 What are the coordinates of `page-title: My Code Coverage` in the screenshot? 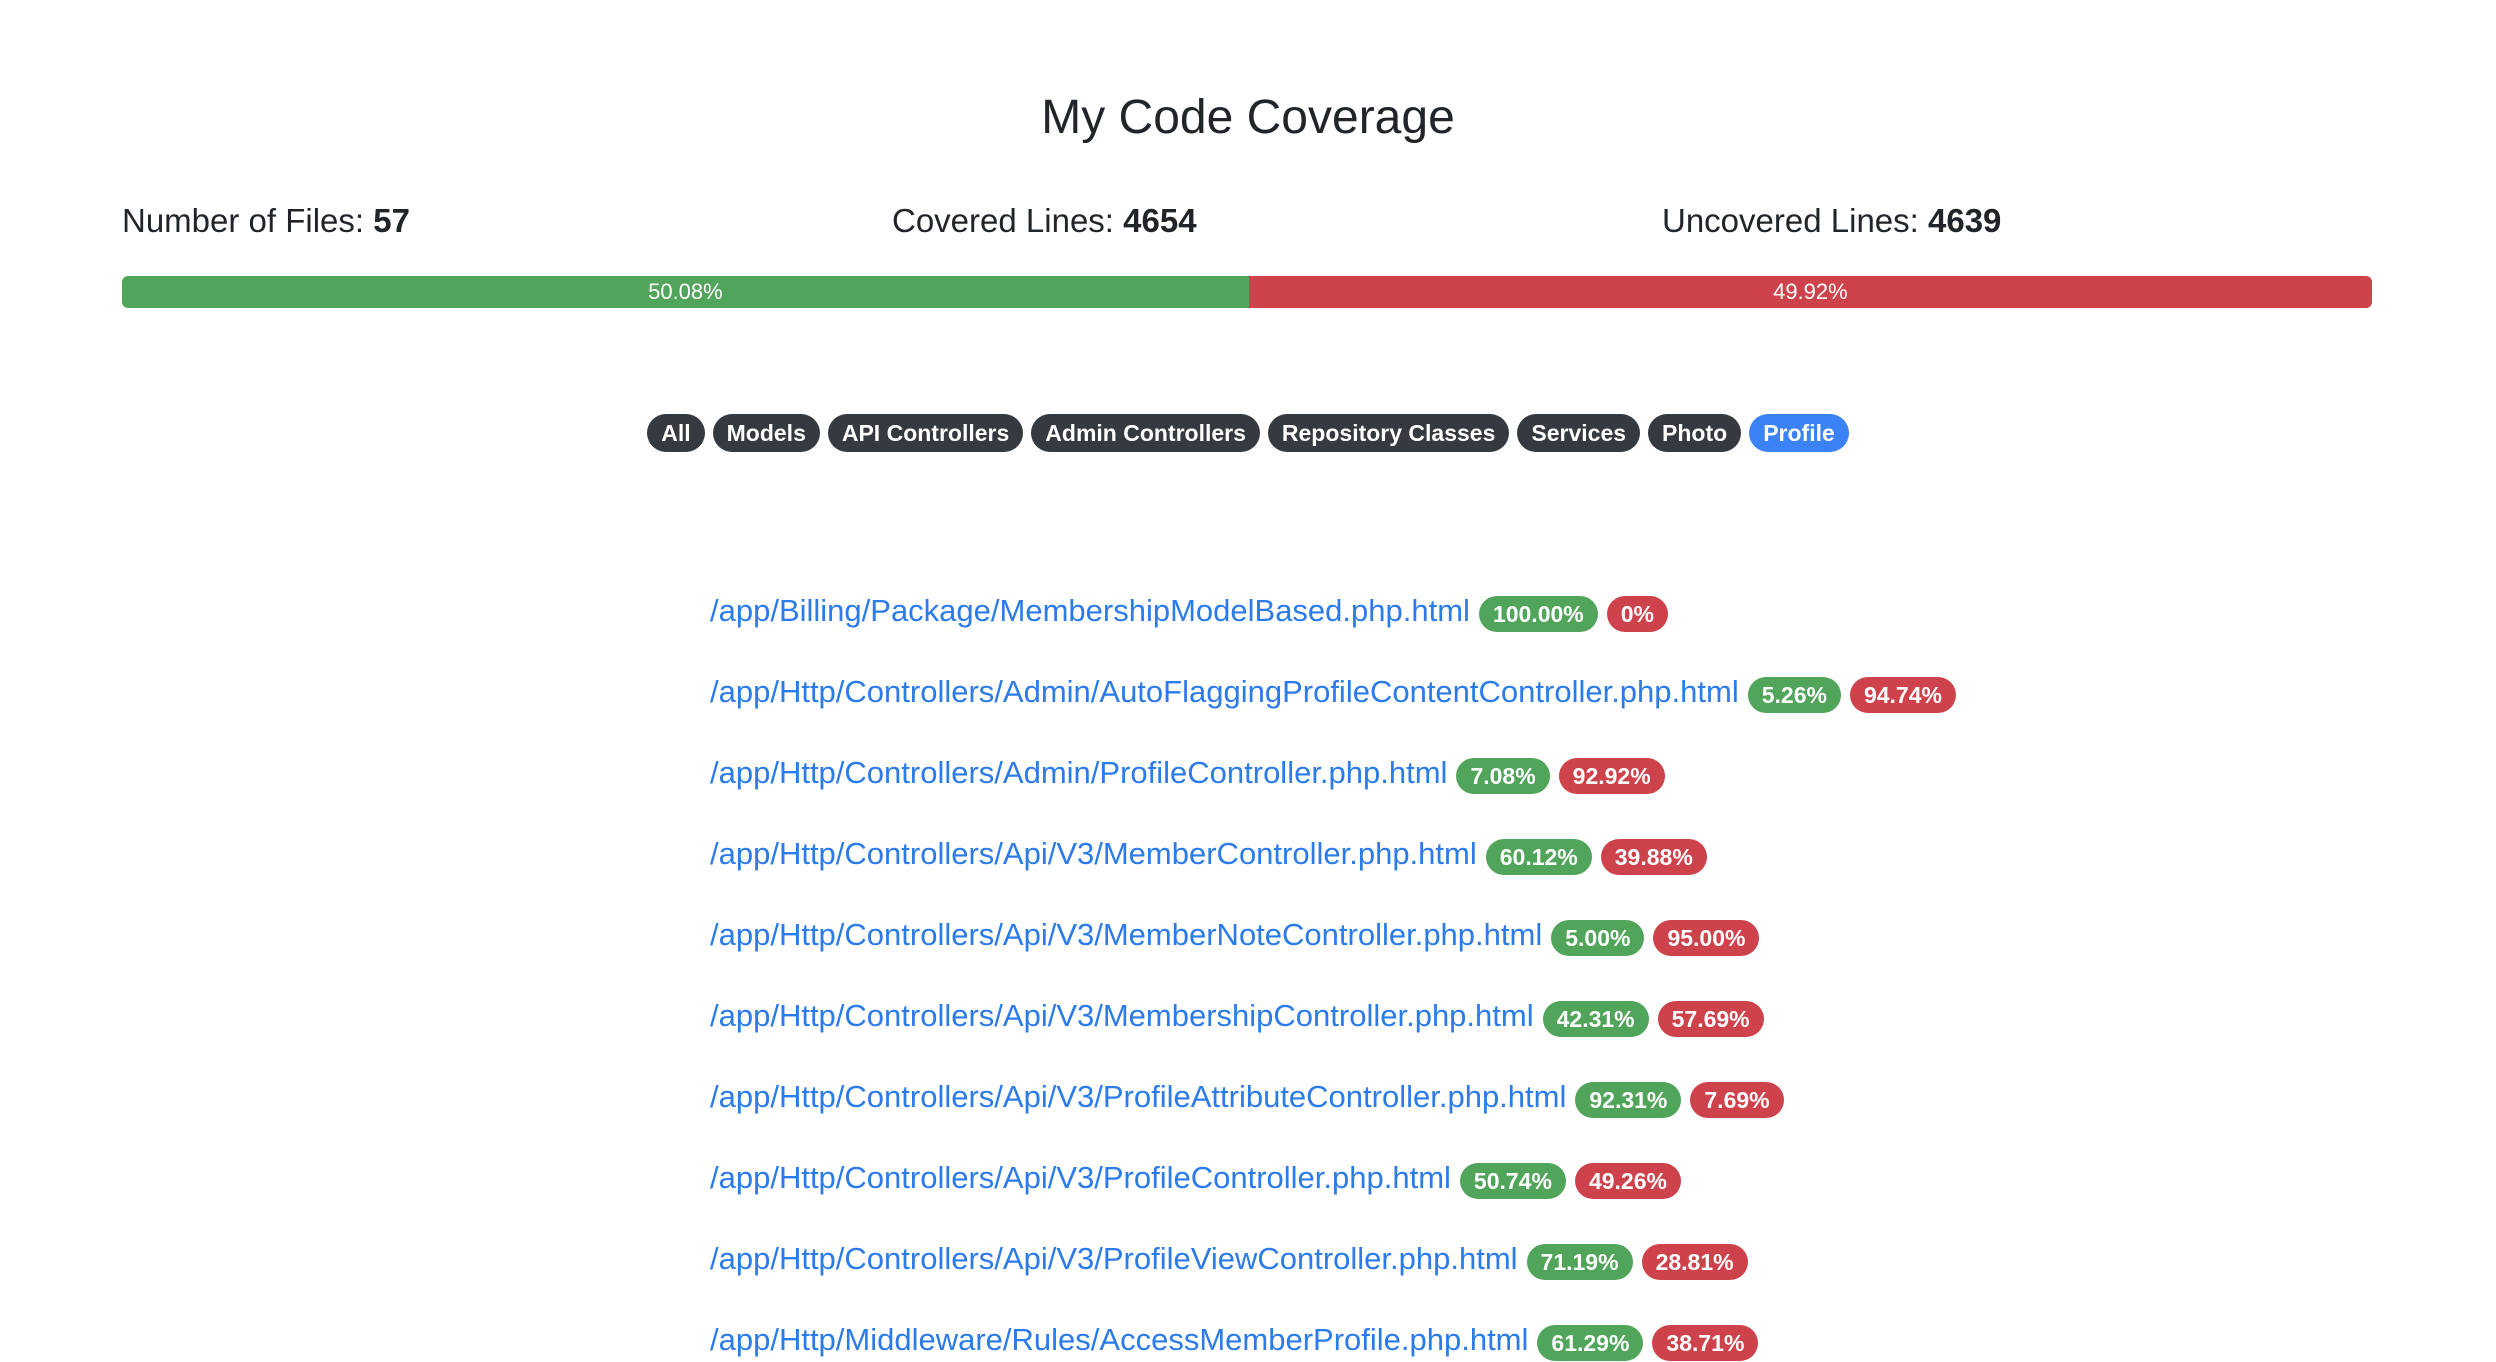 It's located at (1248, 117).